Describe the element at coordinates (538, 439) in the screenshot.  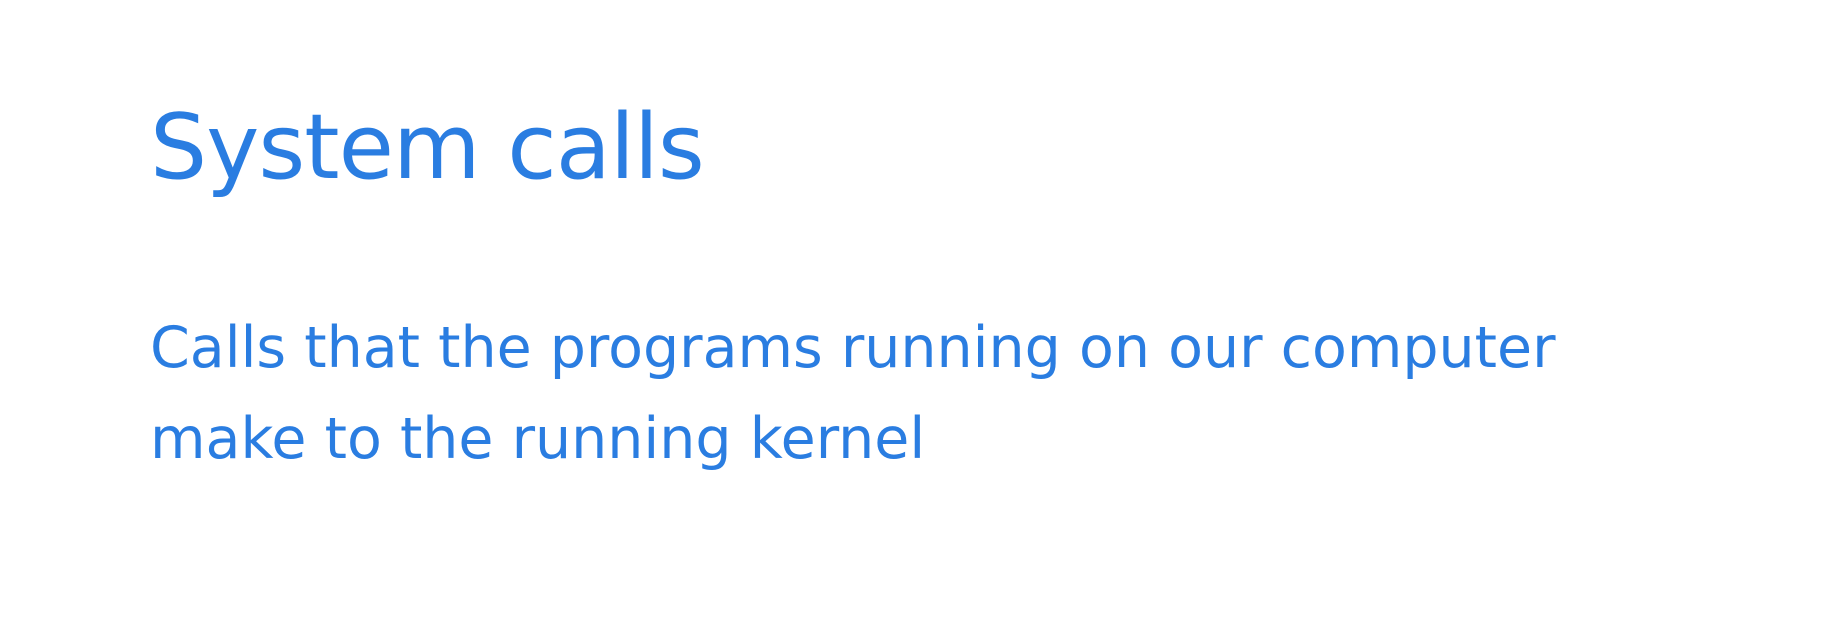
I see `body-line-2: make to the running kernel` at that location.